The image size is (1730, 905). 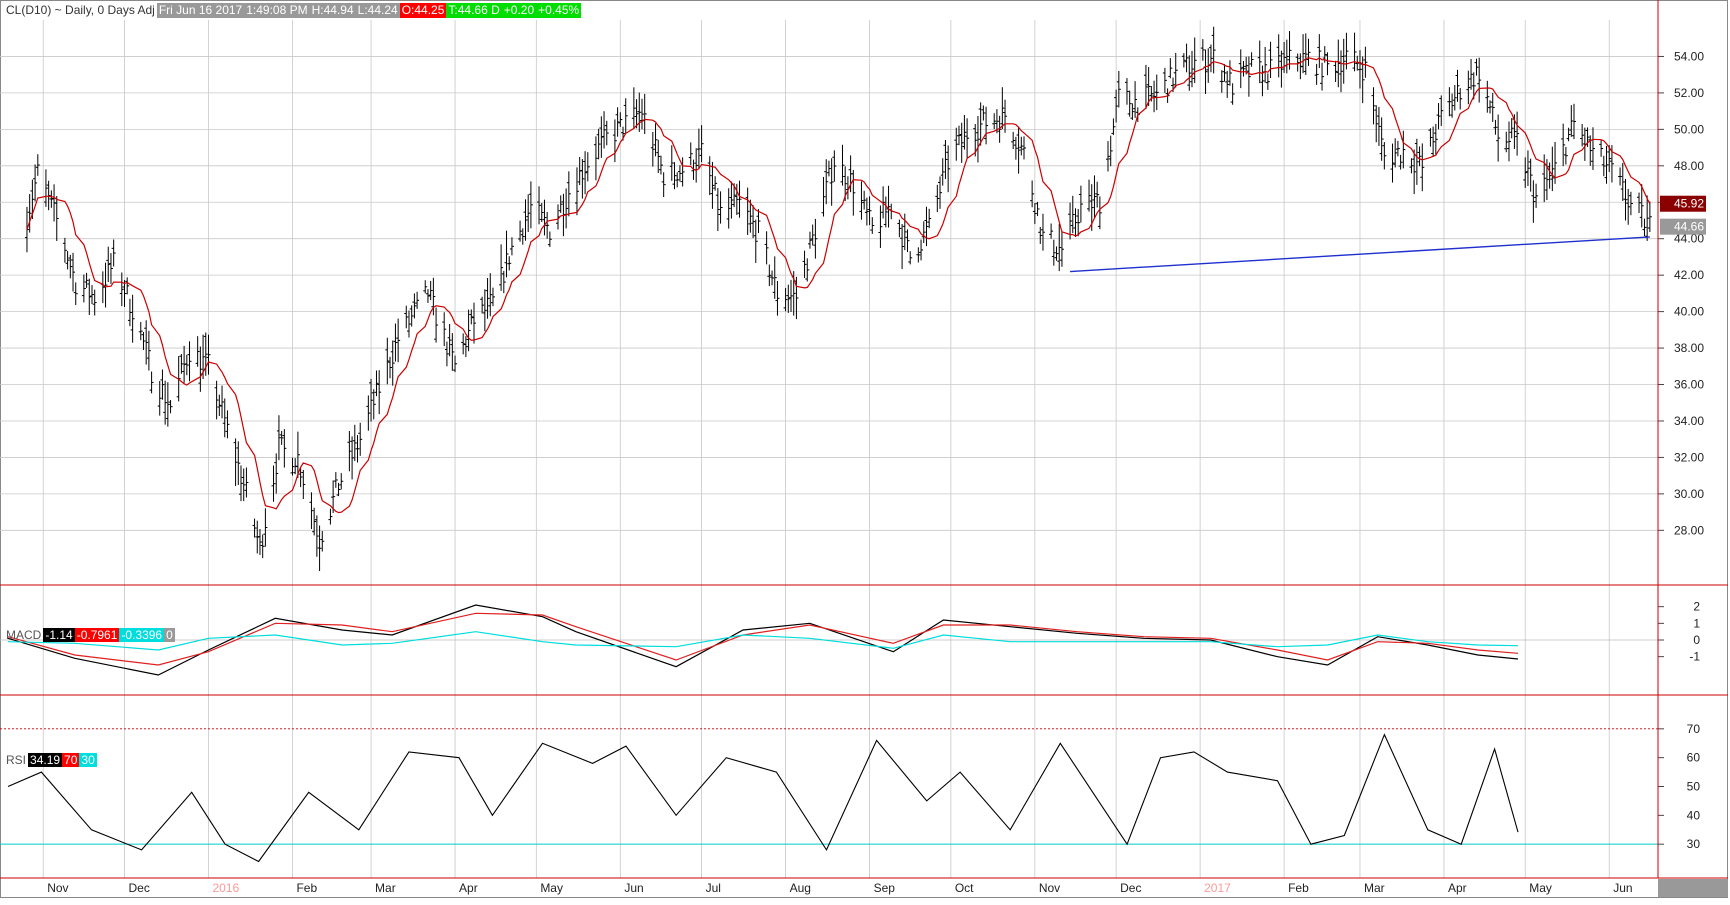 What do you see at coordinates (1696, 607) in the screenshot?
I see `macd-tick-label: 2` at bounding box center [1696, 607].